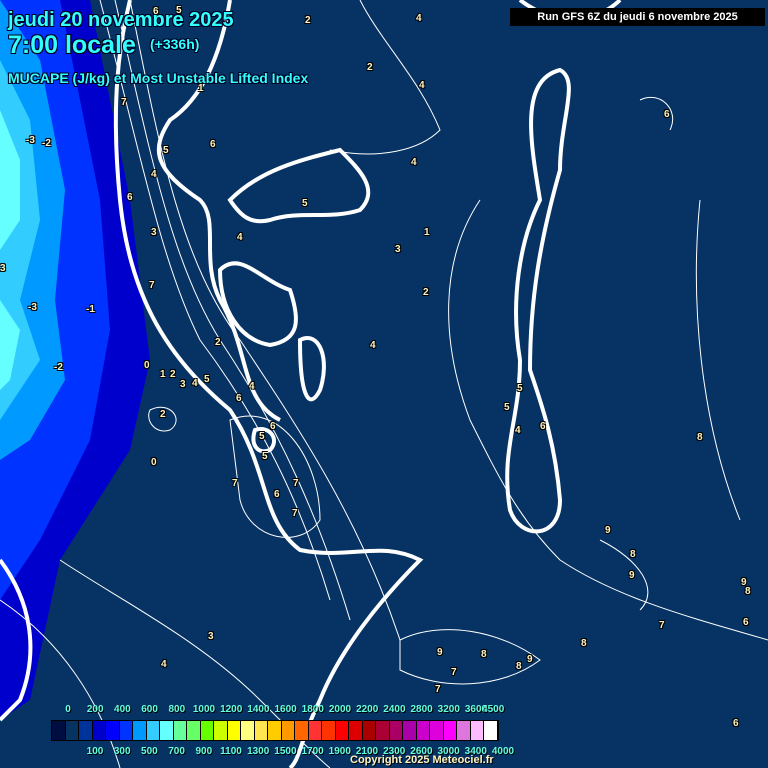 Image resolution: width=768 pixels, height=768 pixels. What do you see at coordinates (637, 17) in the screenshot?
I see `run-info: Run GFS 6Z du jeudi 6 novembre 2025` at bounding box center [637, 17].